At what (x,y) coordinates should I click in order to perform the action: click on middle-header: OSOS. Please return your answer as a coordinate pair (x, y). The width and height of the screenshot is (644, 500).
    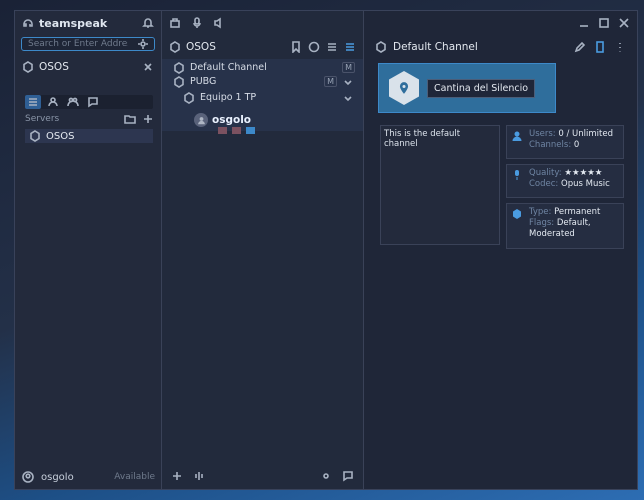
    Looking at the image, I should click on (262, 47).